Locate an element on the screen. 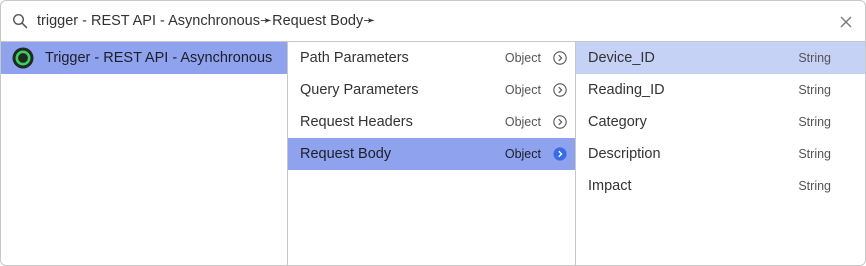 The height and width of the screenshot is (266, 866). list-item-query-parameters: Query Parameters Object is located at coordinates (431, 90).